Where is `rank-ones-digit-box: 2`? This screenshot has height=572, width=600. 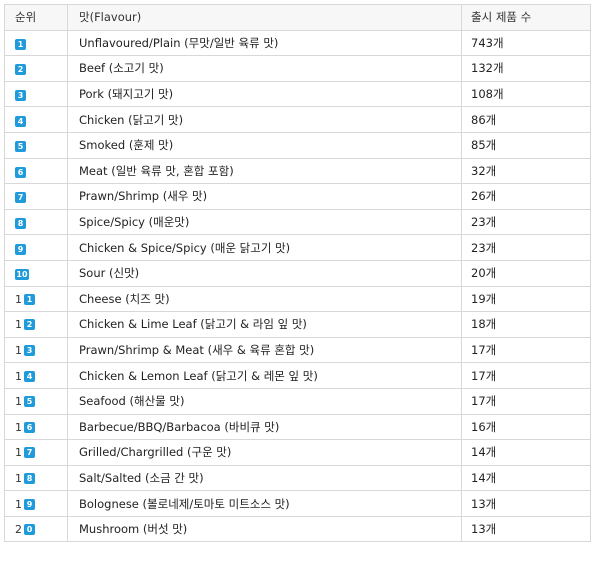 rank-ones-digit-box: 2 is located at coordinates (29, 325).